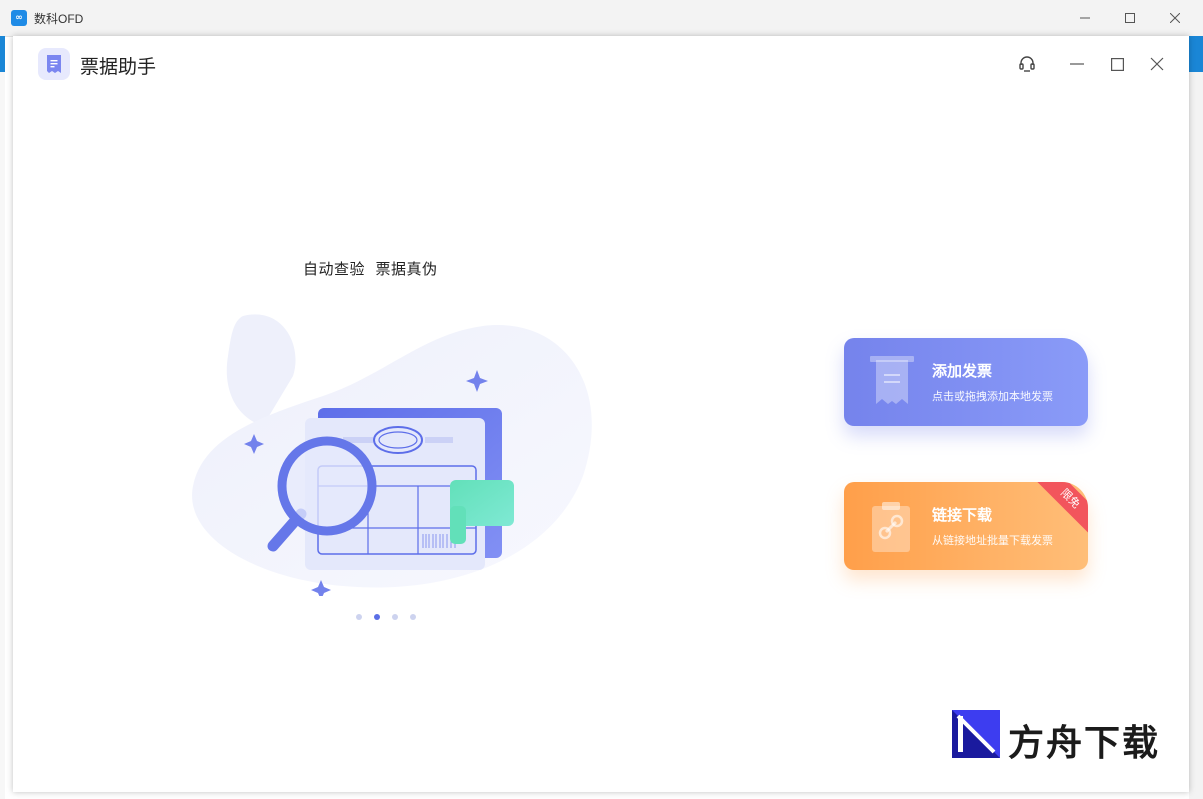 The height and width of the screenshot is (799, 1203). What do you see at coordinates (992, 396) in the screenshot?
I see `add-invoice-description: 点击或拖拽添加本地发票` at bounding box center [992, 396].